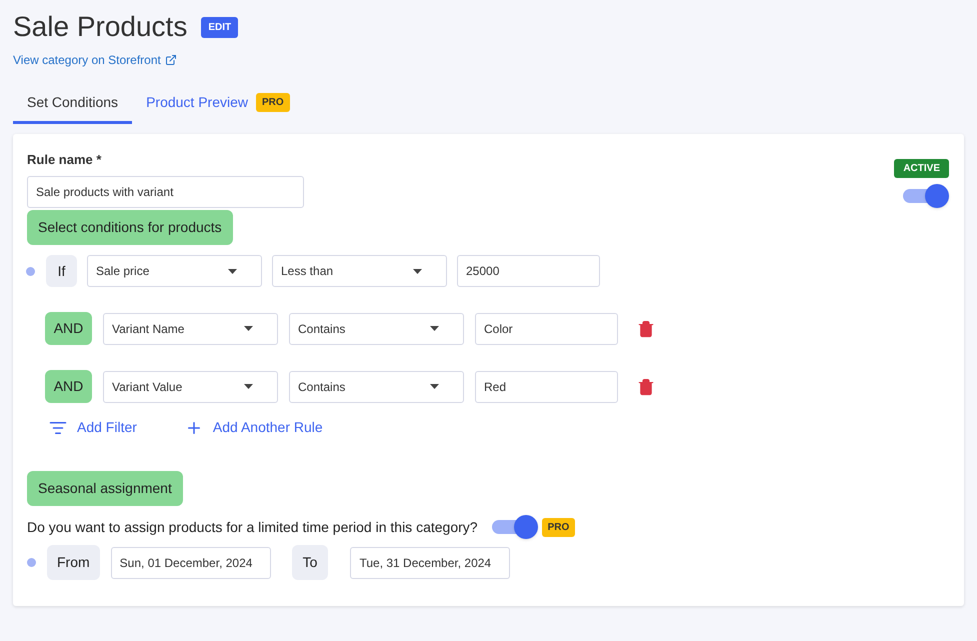  Describe the element at coordinates (219, 27) in the screenshot. I see `edit-badge: EDIT` at that location.